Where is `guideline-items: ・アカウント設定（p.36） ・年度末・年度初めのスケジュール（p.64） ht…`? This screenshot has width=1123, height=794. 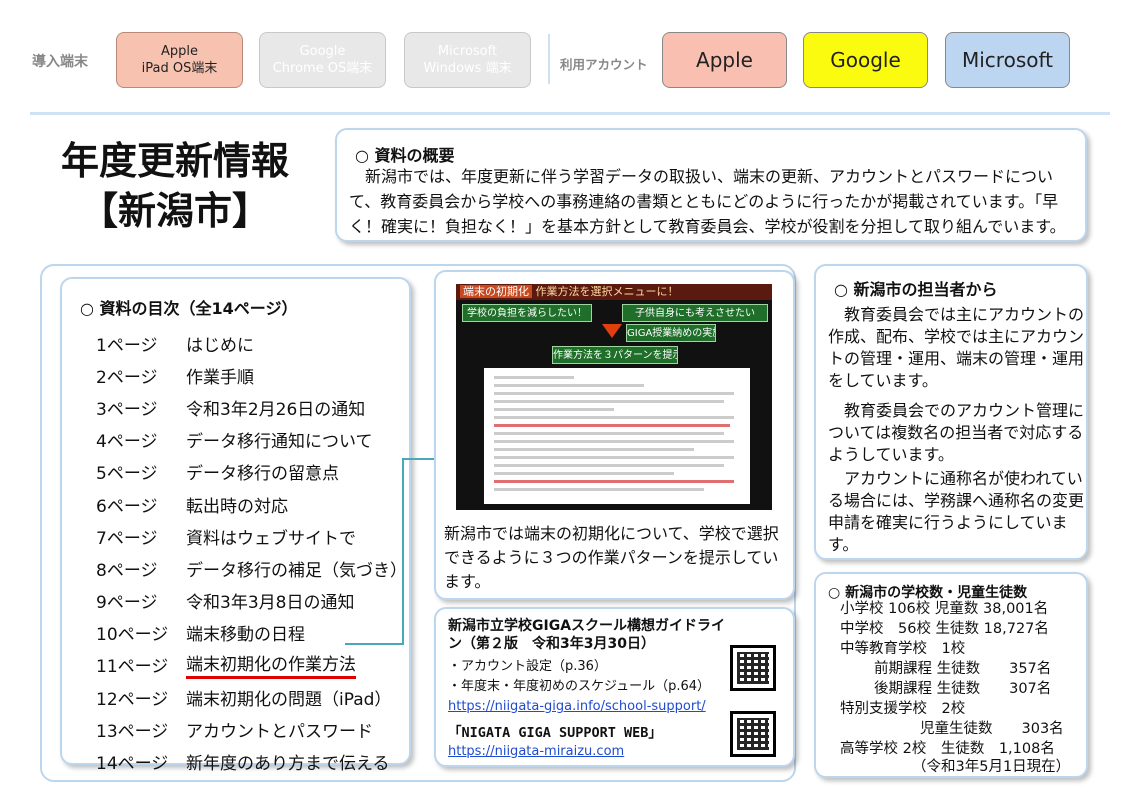
guideline-items: ・アカウント設定（p.36） ・年度末・年度初めのスケジュール（p.64） ht… is located at coordinates (579, 687).